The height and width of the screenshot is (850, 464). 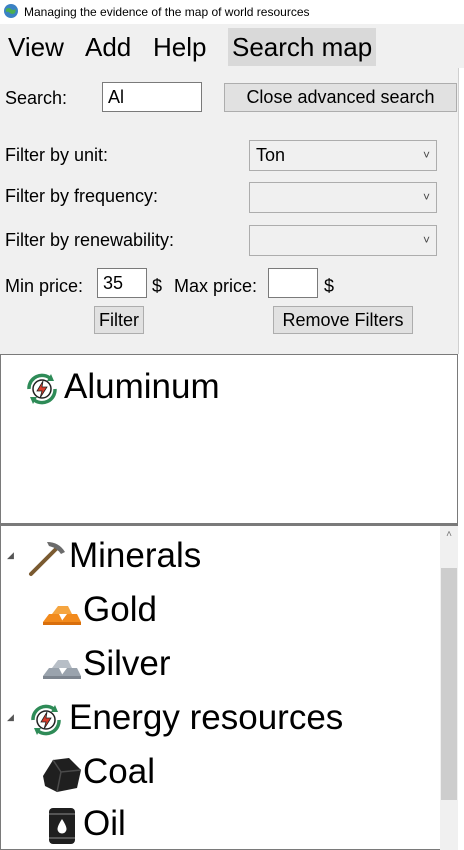 I want to click on renewability-select: ˅, so click(x=343, y=240).